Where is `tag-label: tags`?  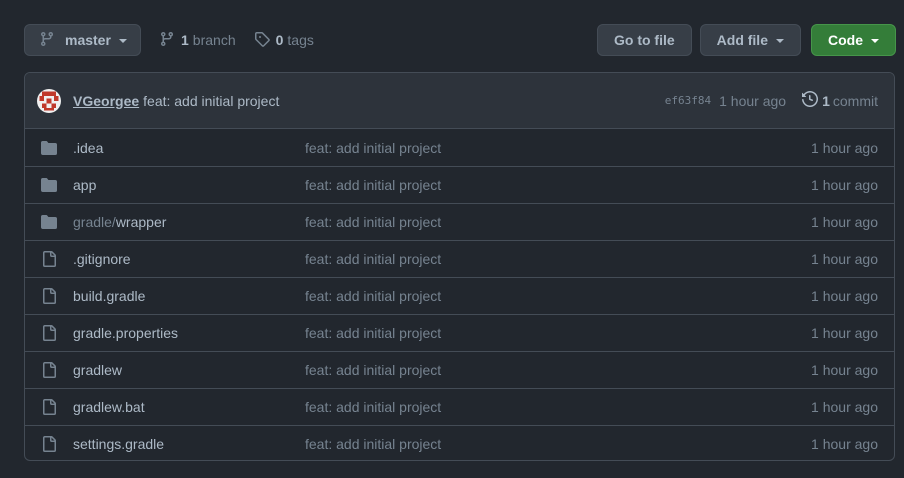
tag-label: tags is located at coordinates (300, 40).